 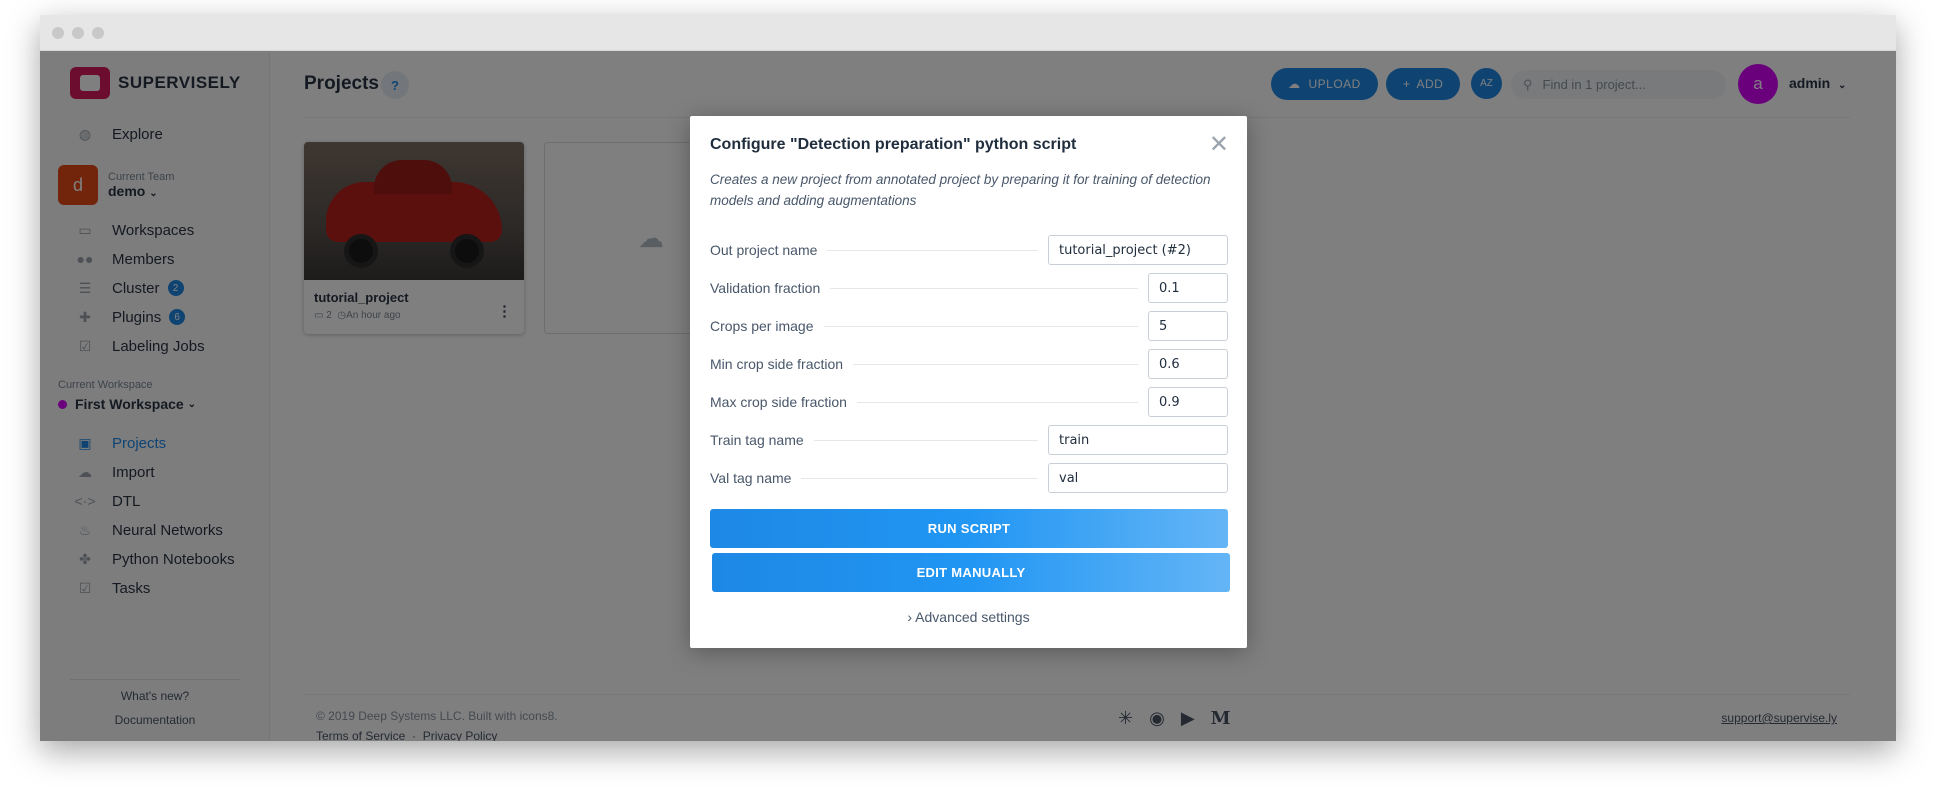 What do you see at coordinates (971, 572) in the screenshot?
I see `edit-manually-button: EDIT MANUALLY` at bounding box center [971, 572].